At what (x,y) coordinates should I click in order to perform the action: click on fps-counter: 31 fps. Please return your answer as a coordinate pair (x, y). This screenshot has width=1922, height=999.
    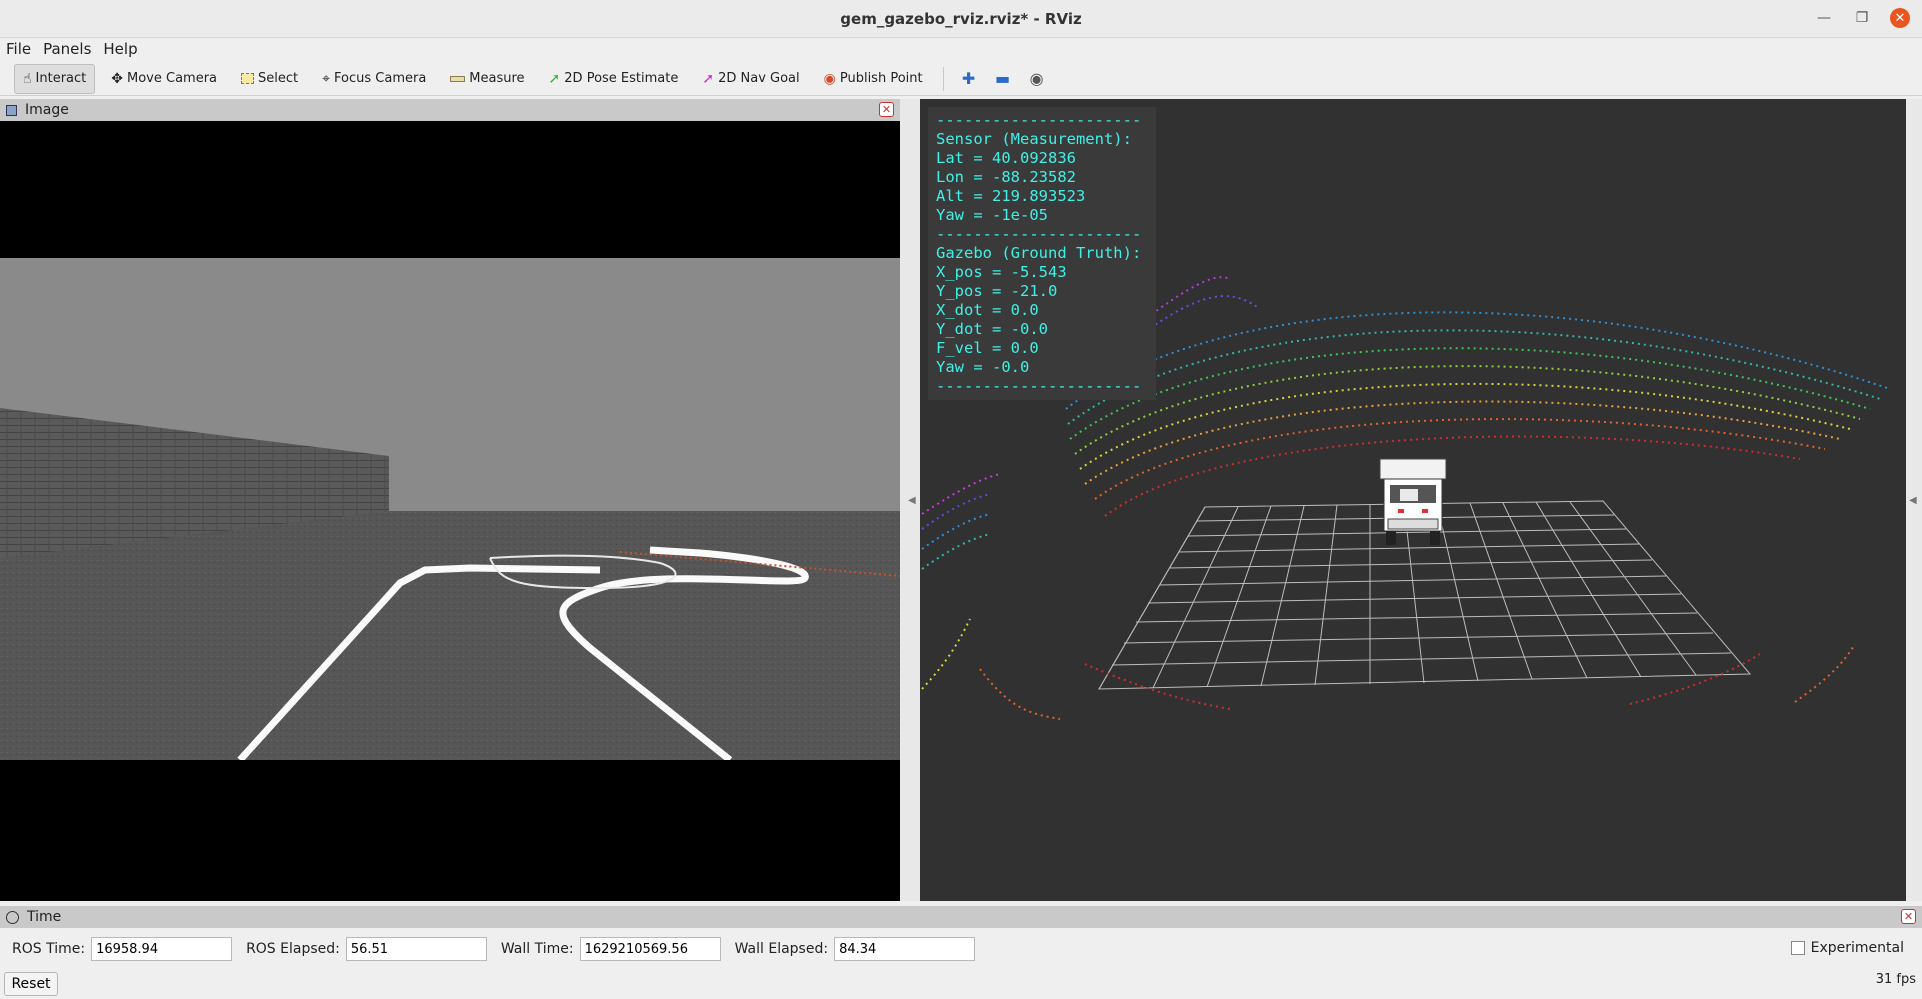
    Looking at the image, I should click on (1895, 979).